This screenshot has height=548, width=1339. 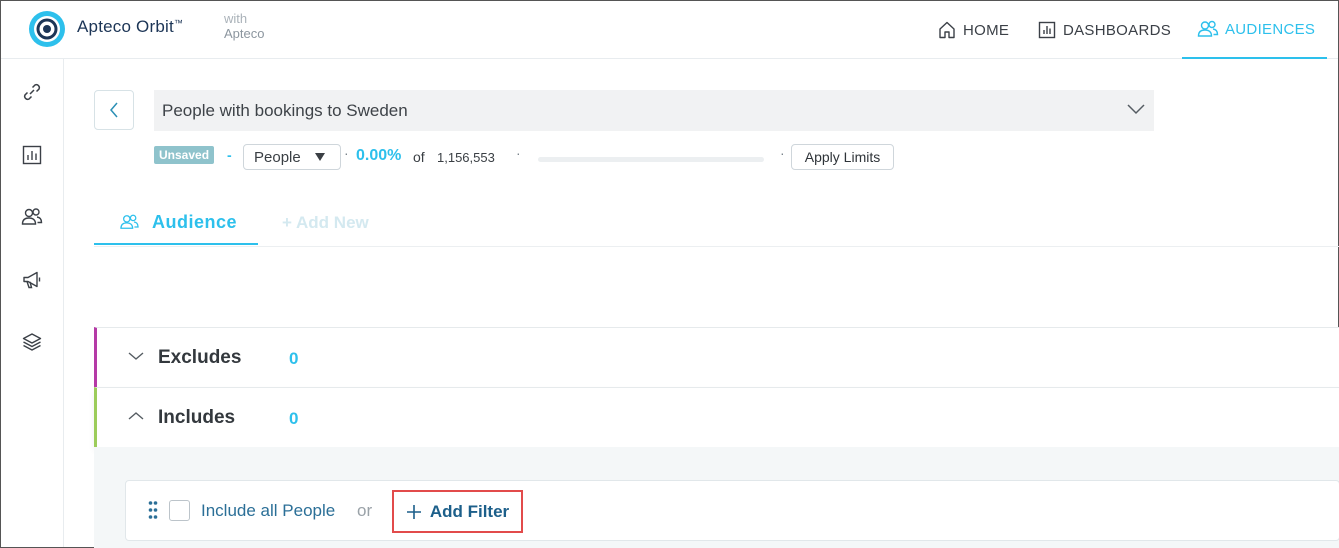 I want to click on excludes-section: Excludes 0, so click(x=716, y=357).